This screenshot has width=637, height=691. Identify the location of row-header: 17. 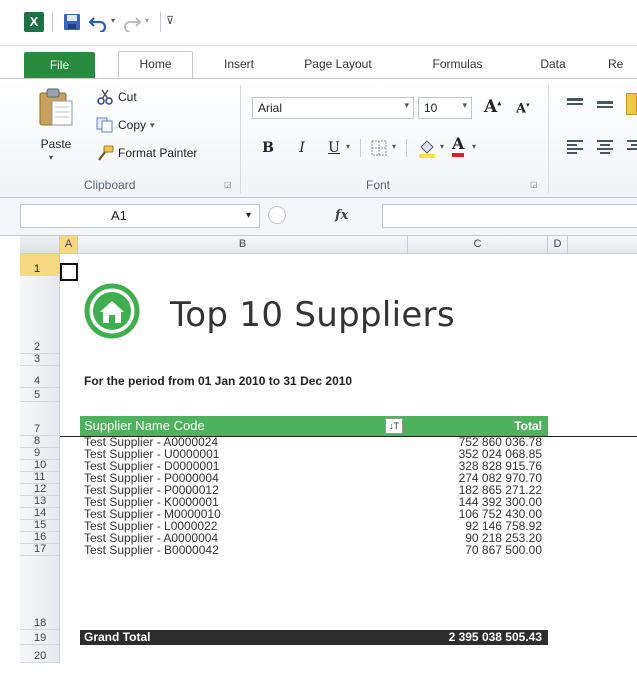
(40, 549).